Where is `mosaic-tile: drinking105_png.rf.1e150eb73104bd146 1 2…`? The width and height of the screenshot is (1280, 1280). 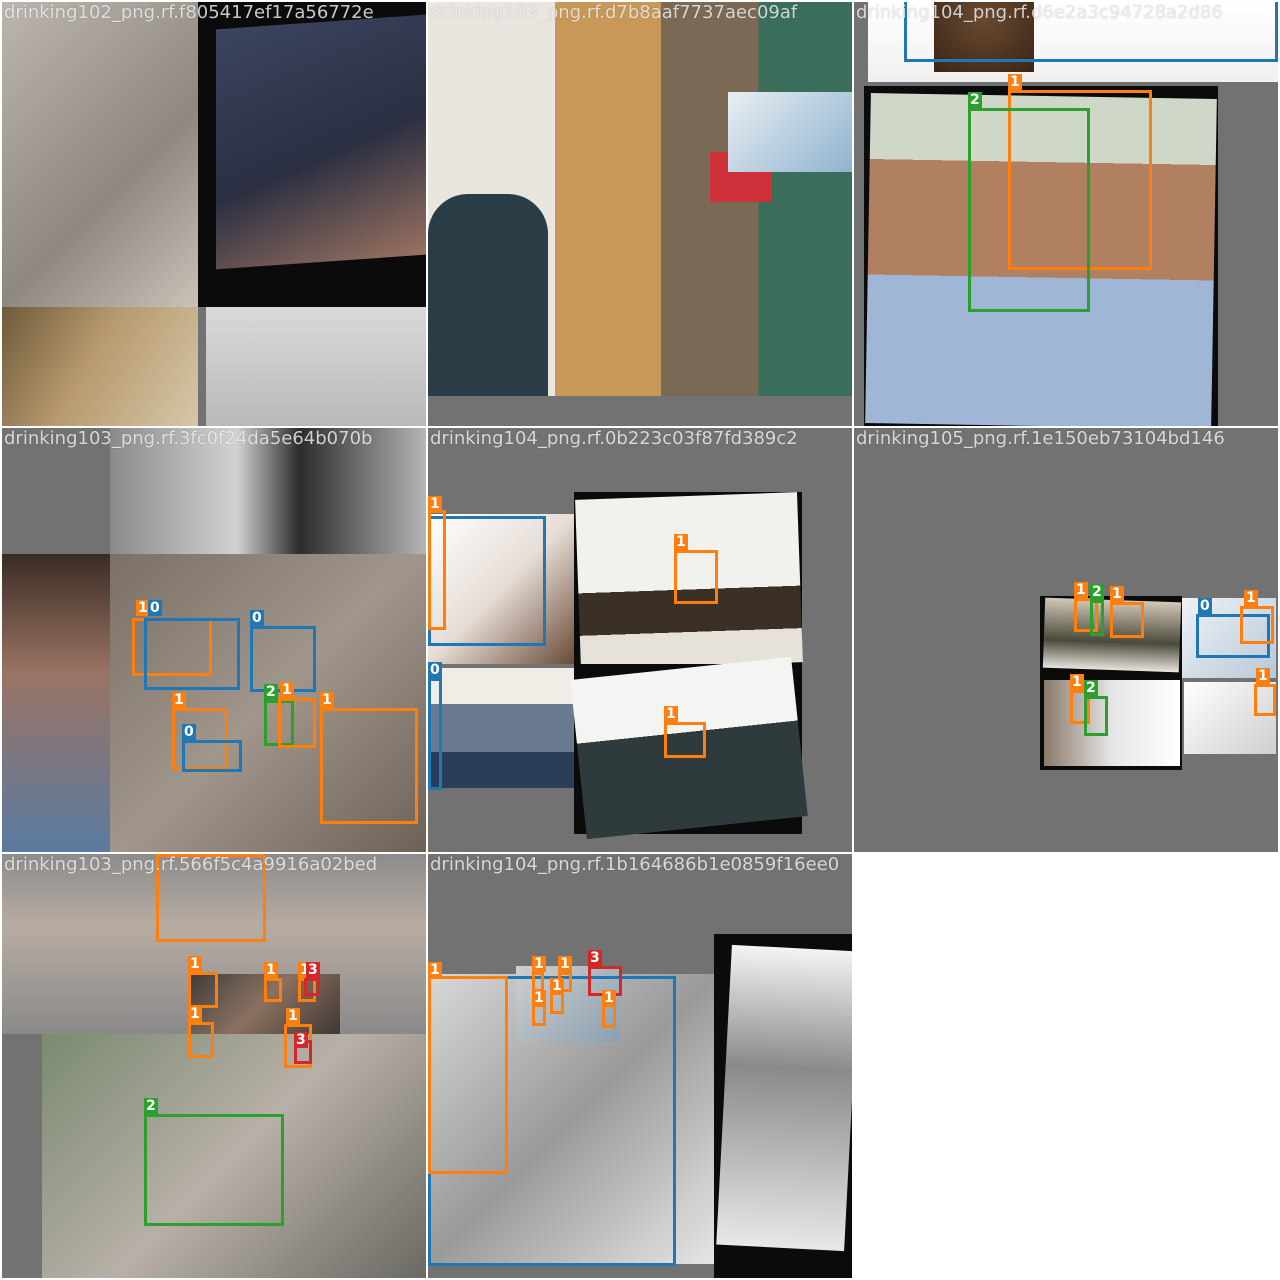
mosaic-tile: drinking105_png.rf.1e150eb73104bd146 1 2… is located at coordinates (1066, 640).